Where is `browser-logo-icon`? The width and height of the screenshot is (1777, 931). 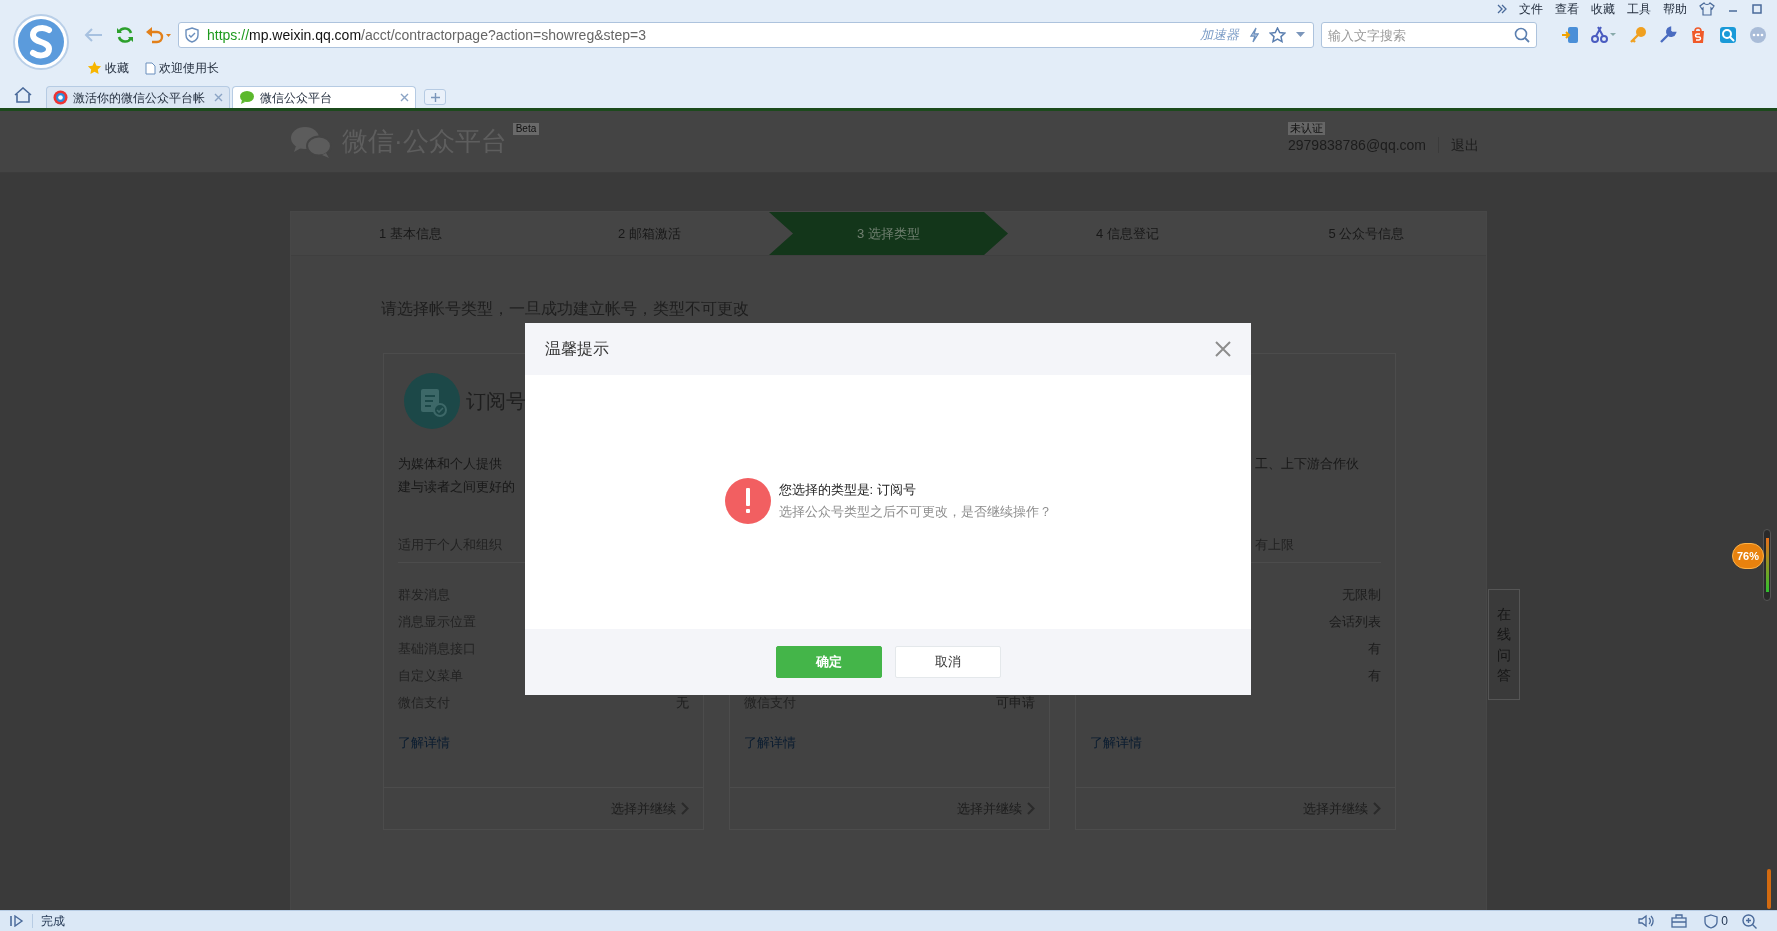
browser-logo-icon is located at coordinates (41, 42).